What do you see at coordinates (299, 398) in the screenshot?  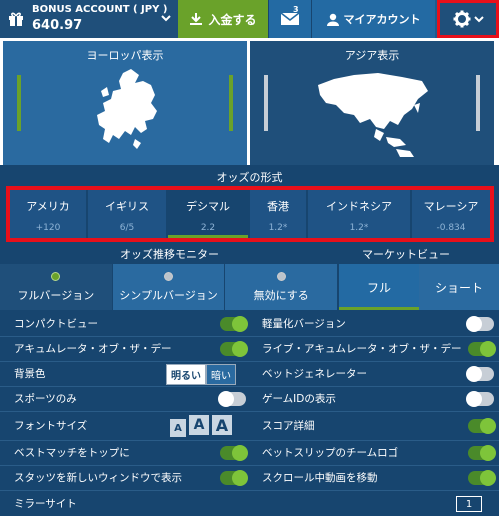 I see `game-id-display-label: ゲームIDの表示` at bounding box center [299, 398].